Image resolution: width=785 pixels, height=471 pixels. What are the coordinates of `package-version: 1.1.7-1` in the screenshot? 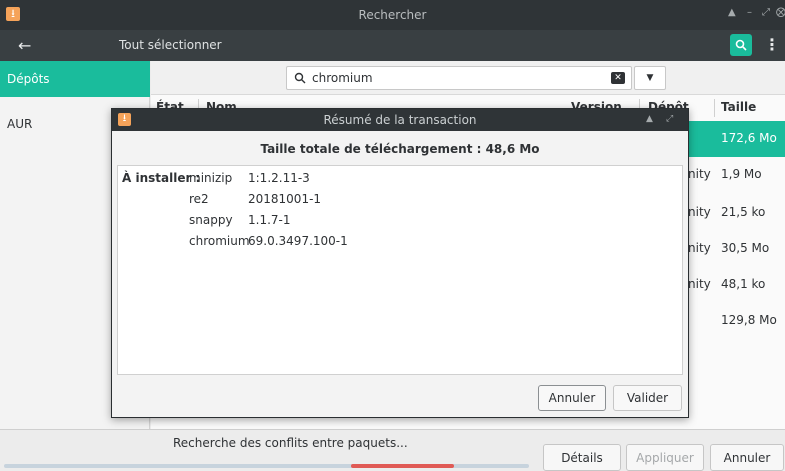 It's located at (269, 220).